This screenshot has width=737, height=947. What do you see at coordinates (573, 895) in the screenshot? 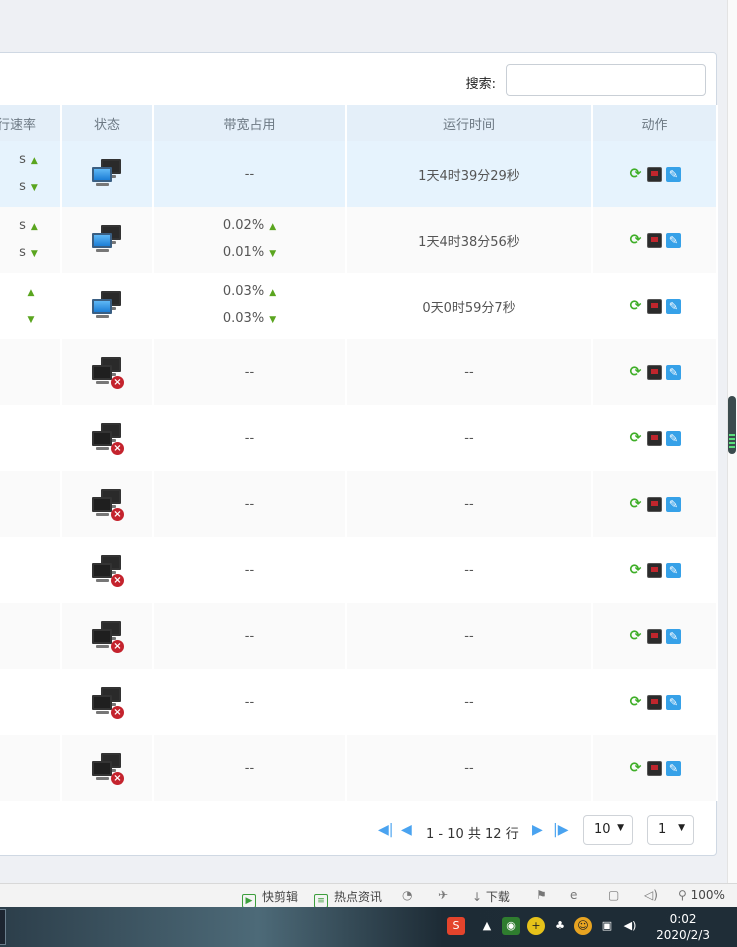
I see `ie-icon: e` at bounding box center [573, 895].